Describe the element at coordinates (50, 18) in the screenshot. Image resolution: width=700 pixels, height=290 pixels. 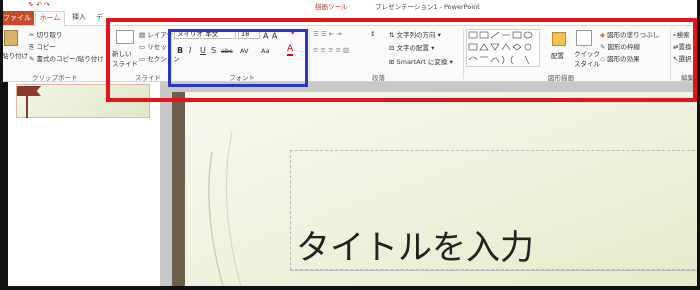
I see `tab-home: ホーム` at that location.